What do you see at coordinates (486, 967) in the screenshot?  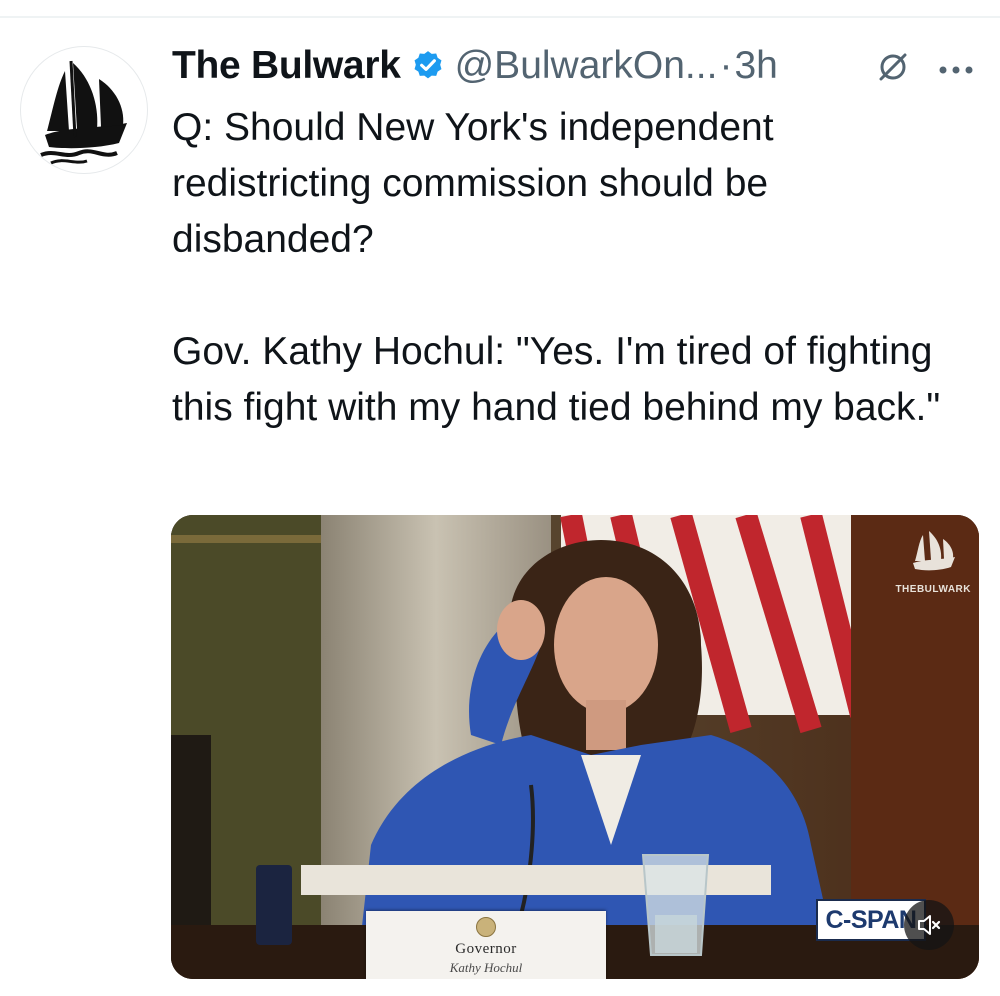 I see `nameplate-name: Kathy Hochul` at bounding box center [486, 967].